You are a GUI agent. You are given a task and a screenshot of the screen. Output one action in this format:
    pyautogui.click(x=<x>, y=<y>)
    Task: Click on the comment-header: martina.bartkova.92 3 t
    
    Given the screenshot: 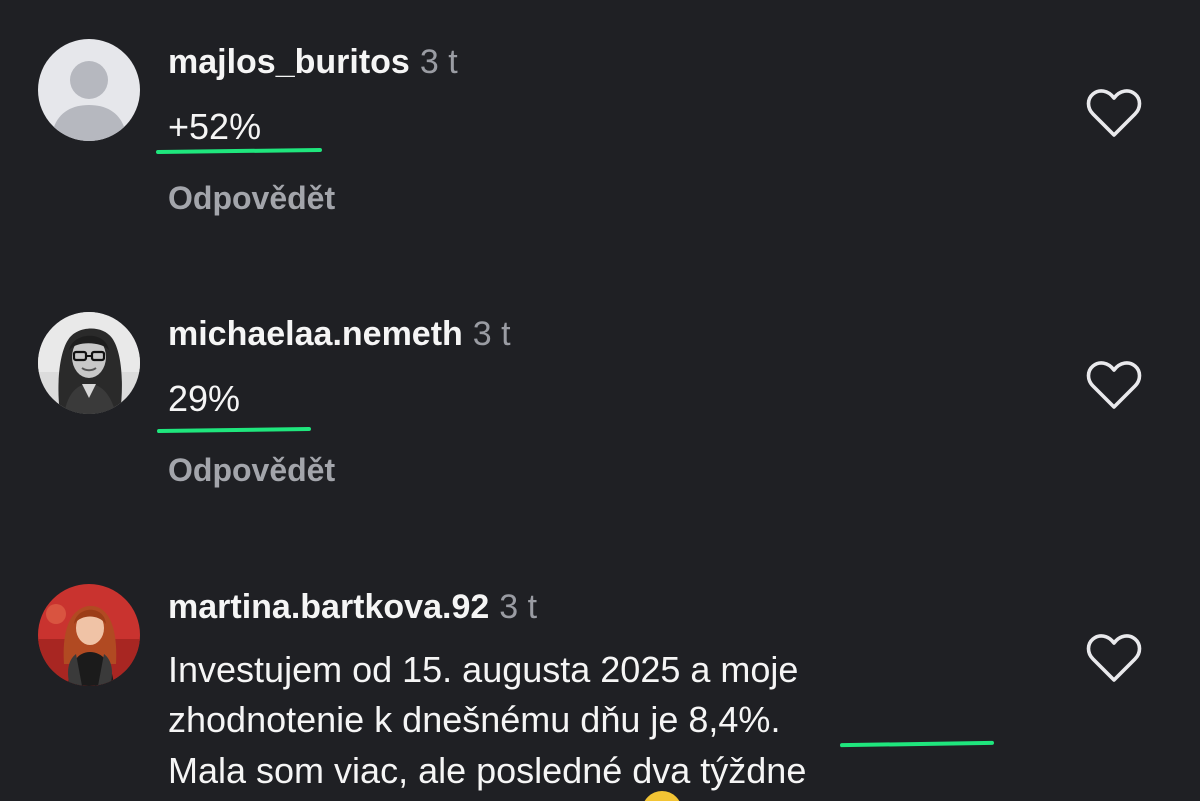 What is the action you would take?
    pyautogui.click(x=352, y=607)
    